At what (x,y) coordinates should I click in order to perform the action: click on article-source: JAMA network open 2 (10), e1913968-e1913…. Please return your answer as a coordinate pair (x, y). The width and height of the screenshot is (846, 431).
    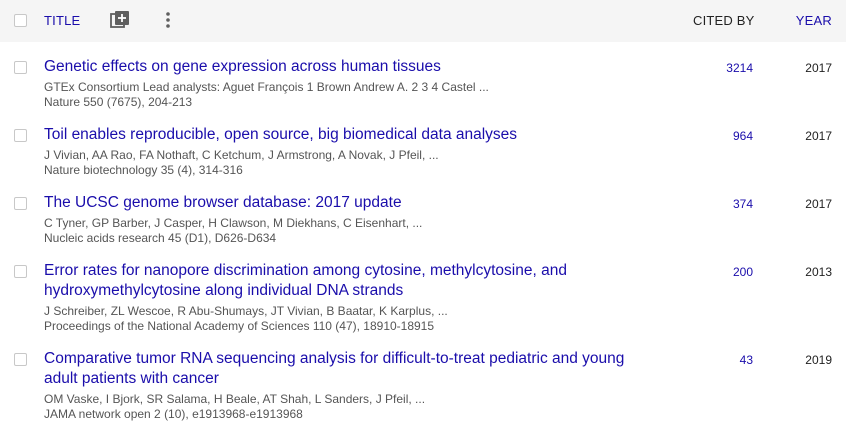
    Looking at the image, I should click on (173, 414).